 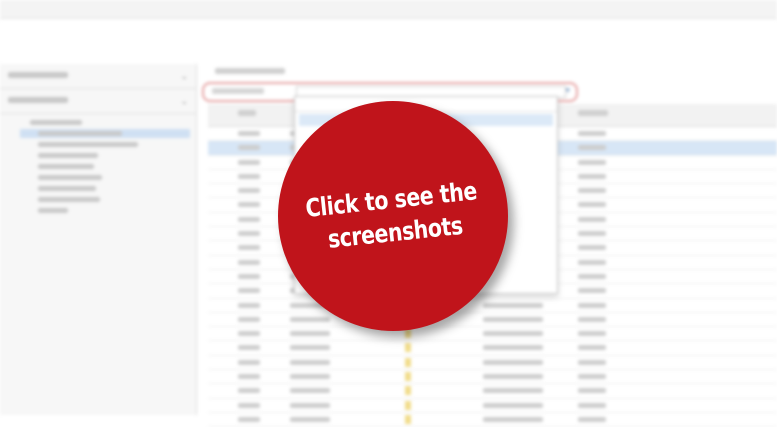 What do you see at coordinates (567, 90) in the screenshot?
I see `dropdown-arrow-icon: ▾` at bounding box center [567, 90].